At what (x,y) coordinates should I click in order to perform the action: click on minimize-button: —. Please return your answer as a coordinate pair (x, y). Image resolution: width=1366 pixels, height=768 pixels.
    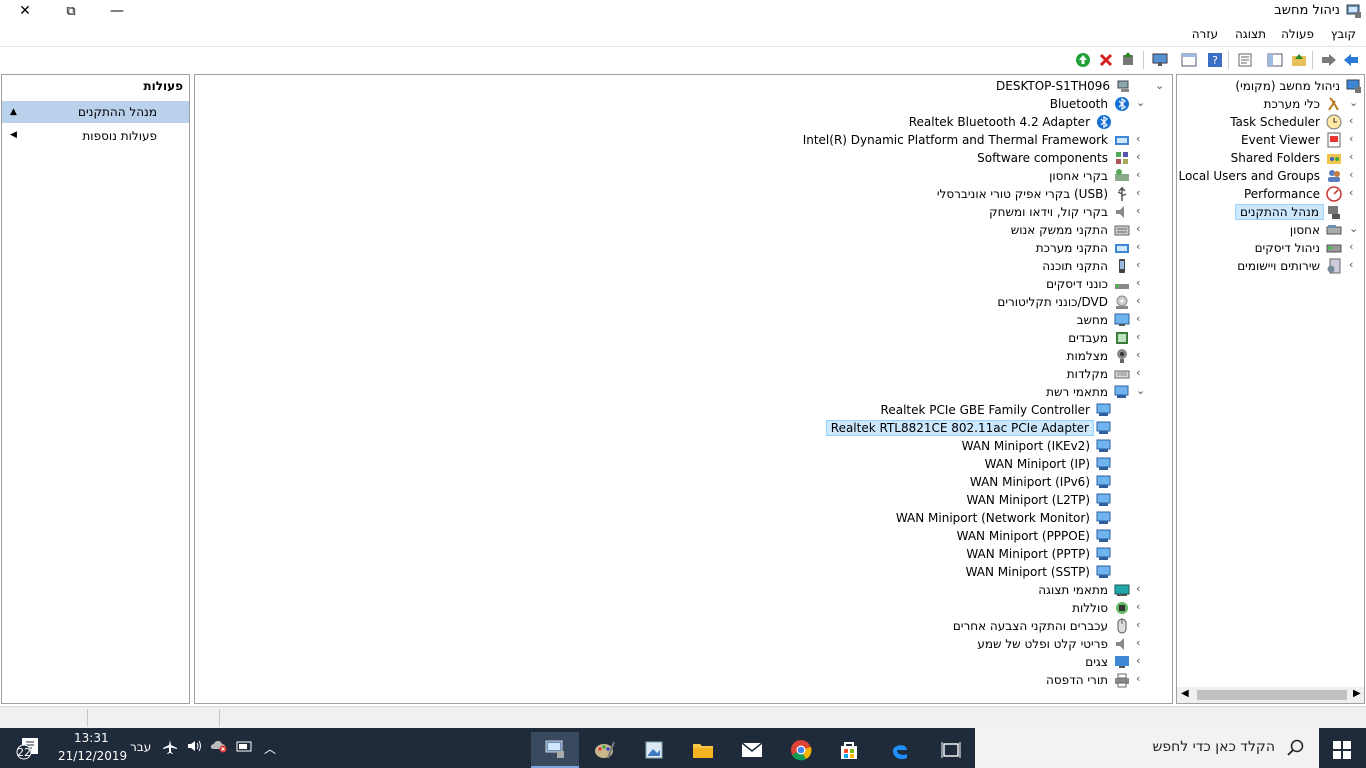
    Looking at the image, I should click on (117, 11).